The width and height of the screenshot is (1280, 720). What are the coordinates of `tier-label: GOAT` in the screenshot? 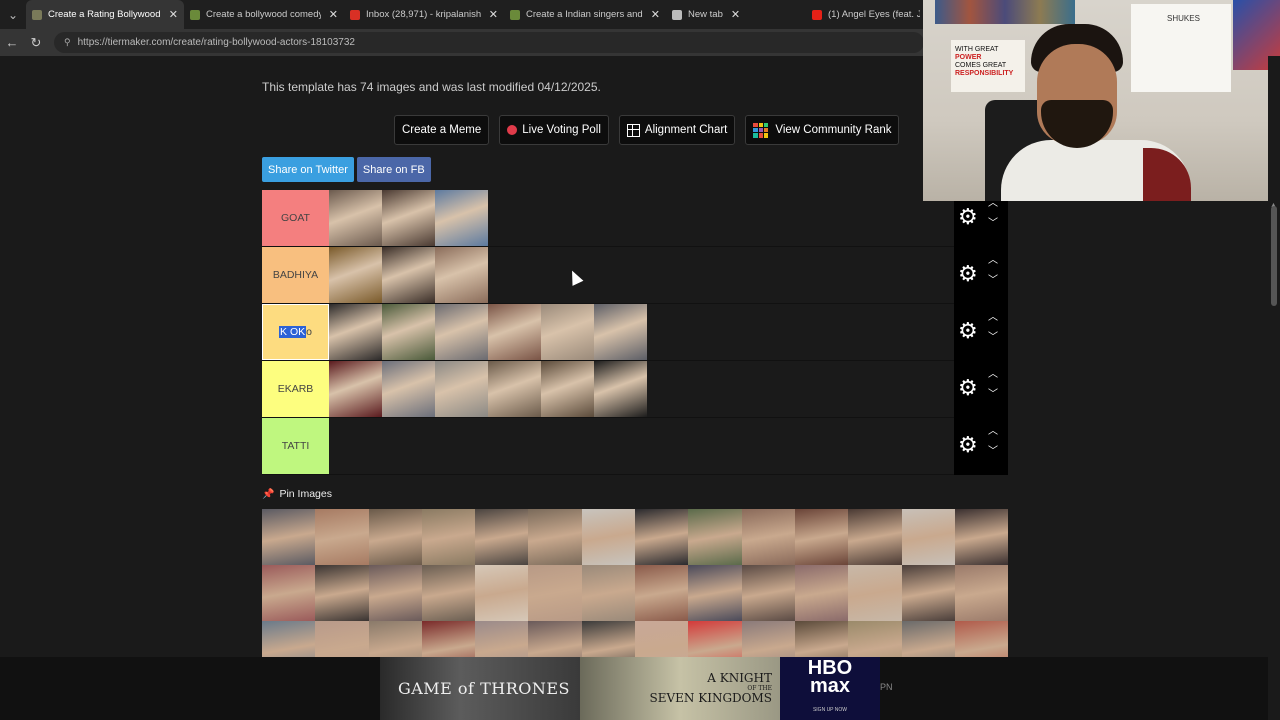 It's located at (295, 218).